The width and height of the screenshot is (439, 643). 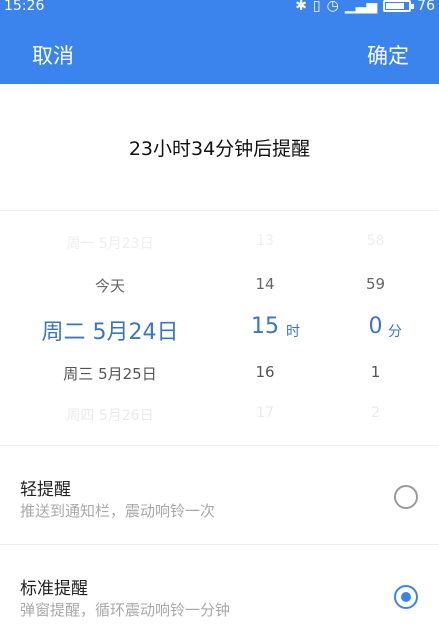 I want to click on day-option: 周四 5月26日, so click(x=110, y=415).